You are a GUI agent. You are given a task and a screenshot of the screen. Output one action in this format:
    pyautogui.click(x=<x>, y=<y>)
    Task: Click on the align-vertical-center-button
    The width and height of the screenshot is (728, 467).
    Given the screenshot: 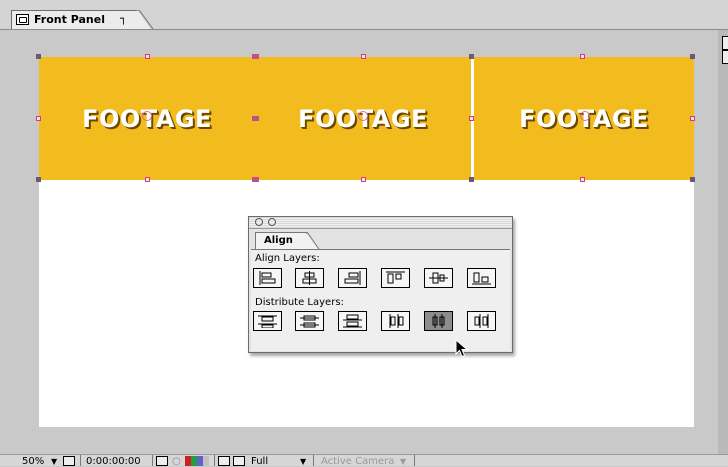 What is the action you would take?
    pyautogui.click(x=438, y=278)
    